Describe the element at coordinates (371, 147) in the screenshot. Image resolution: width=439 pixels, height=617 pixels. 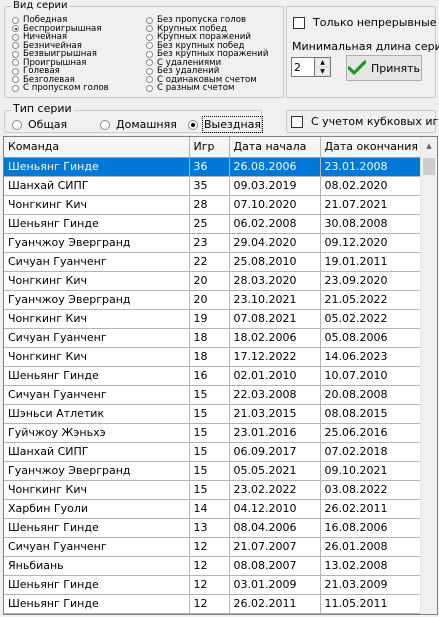
I see `header-end-date: Дата окончания` at that location.